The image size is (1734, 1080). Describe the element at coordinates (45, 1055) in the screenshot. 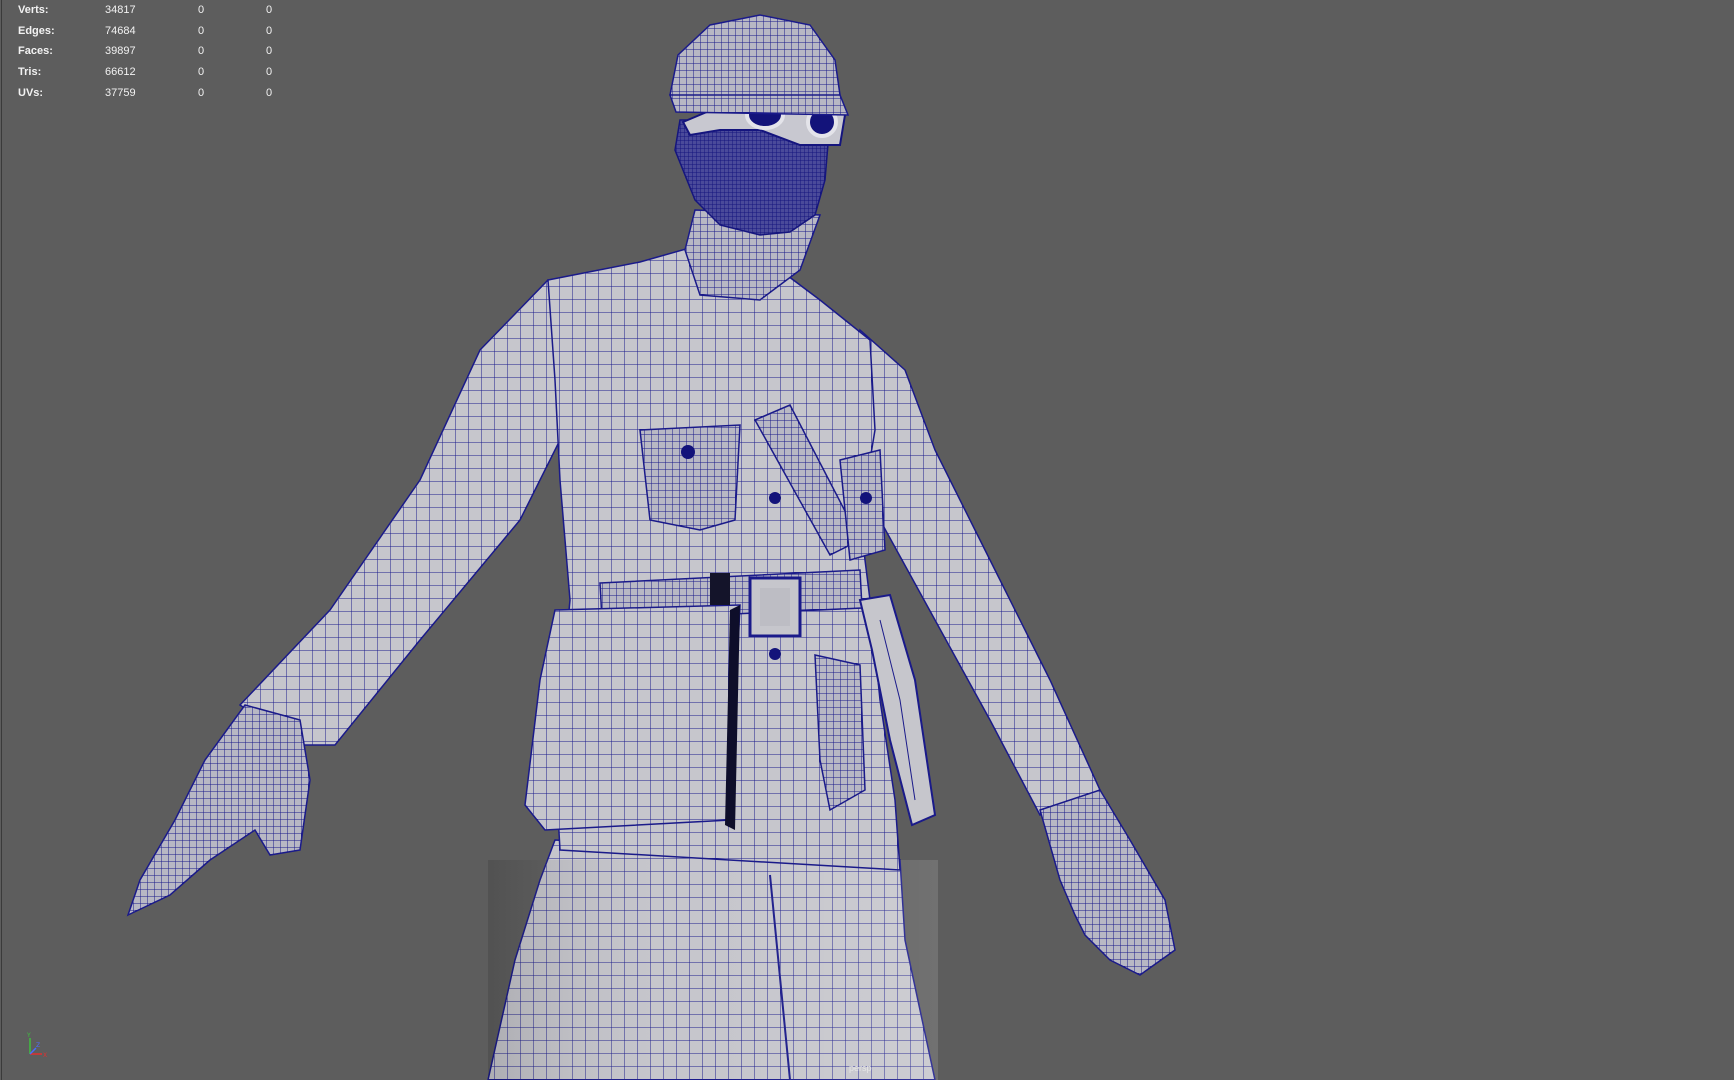

I see `x-axis-label: X` at that location.